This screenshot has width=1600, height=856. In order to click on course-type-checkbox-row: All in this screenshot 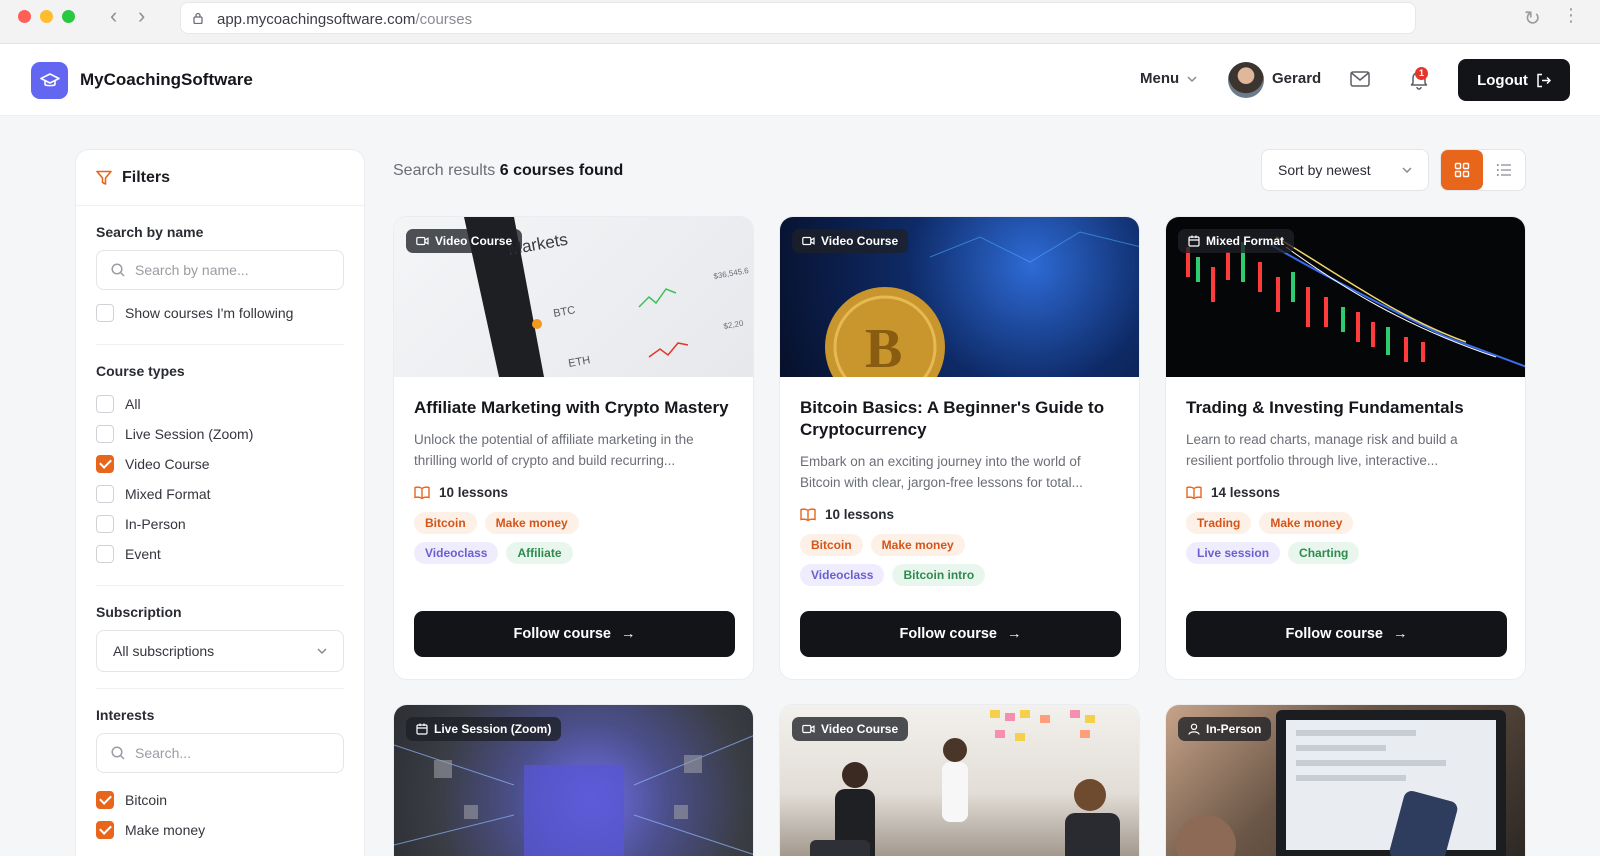, I will do `click(220, 404)`.